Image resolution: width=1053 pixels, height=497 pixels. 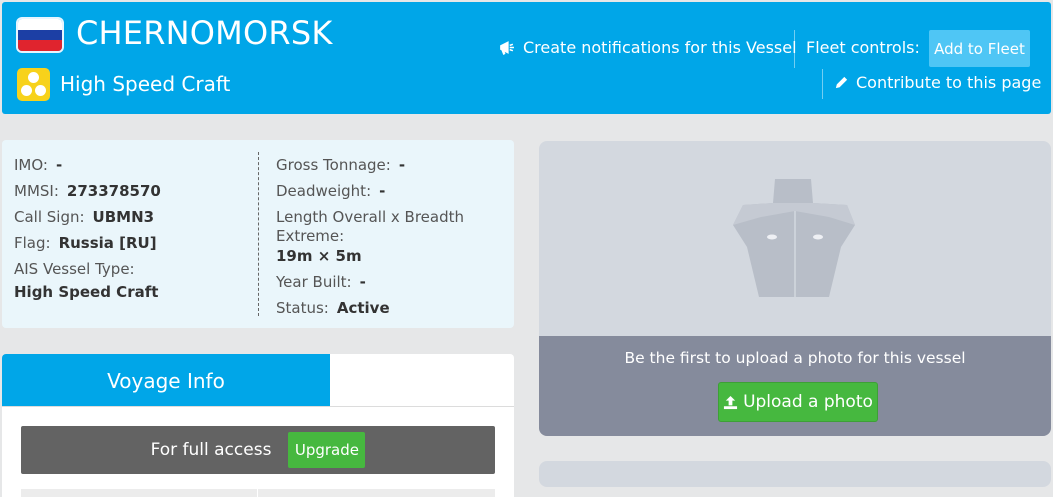 I want to click on create-notifications-label: Create notifications for this Vessel, so click(x=660, y=47).